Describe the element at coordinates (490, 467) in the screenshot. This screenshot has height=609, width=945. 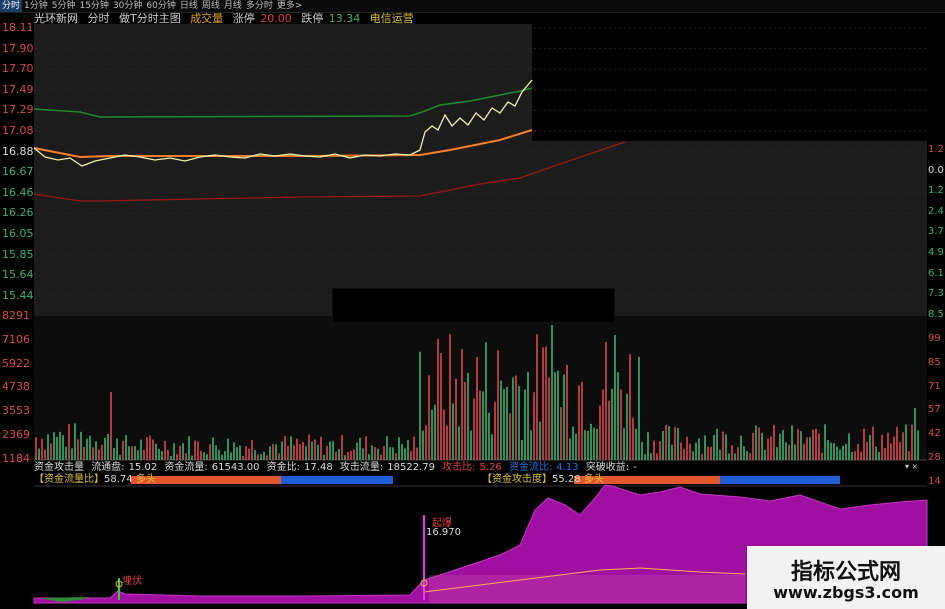
I see `indicator-attack-ratio-value: 5.26` at that location.